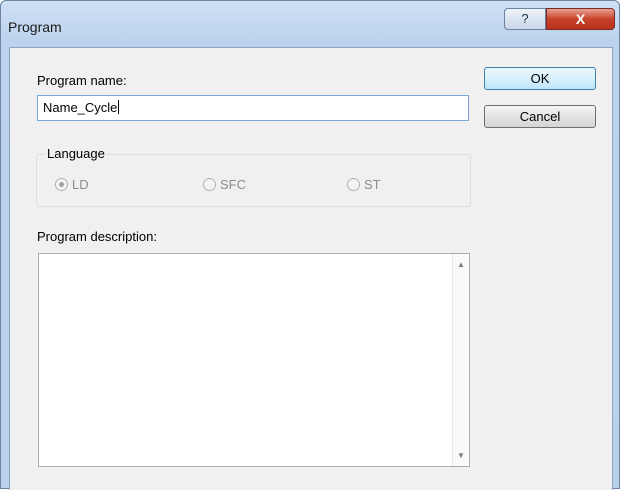 This screenshot has height=490, width=620. Describe the element at coordinates (460, 360) in the screenshot. I see `description-scrollbar: ▲ ▼` at that location.